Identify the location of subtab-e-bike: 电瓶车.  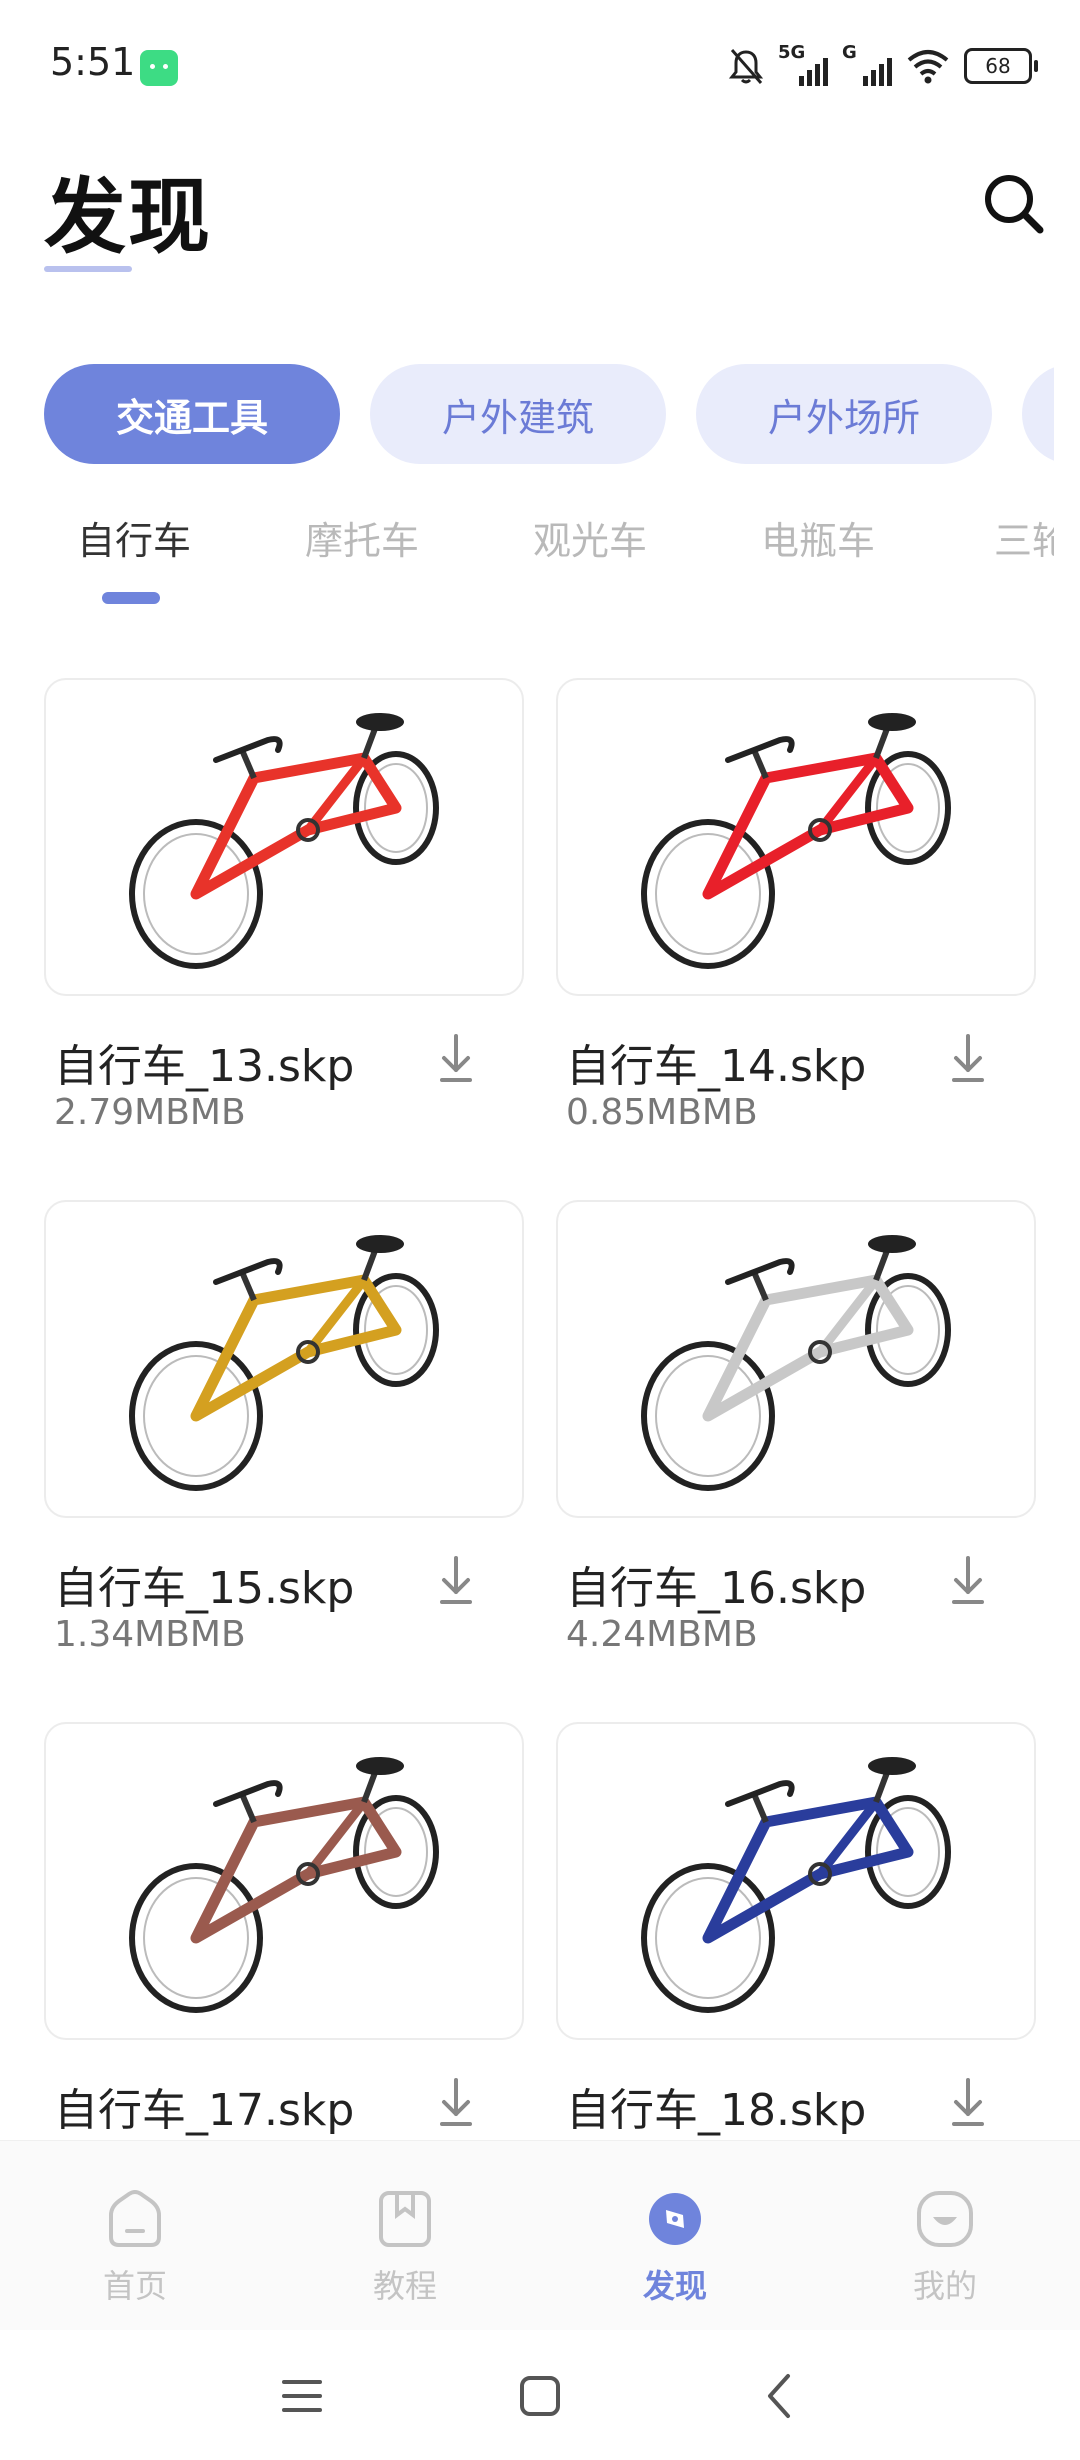
(818, 537).